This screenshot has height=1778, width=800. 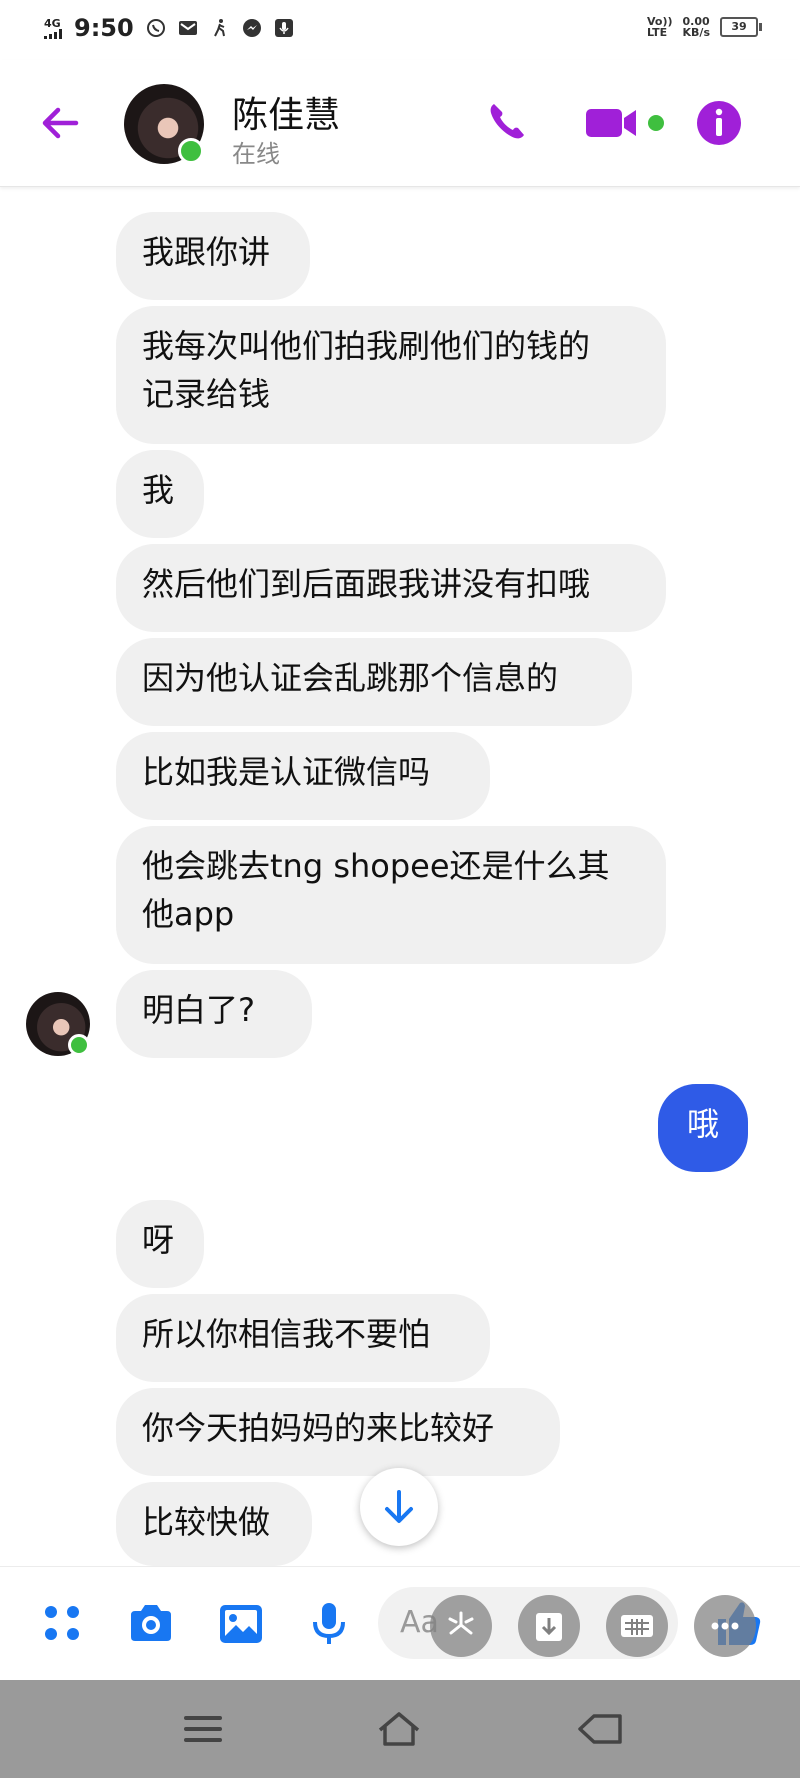 What do you see at coordinates (219, 28) in the screenshot?
I see `walking-icon` at bounding box center [219, 28].